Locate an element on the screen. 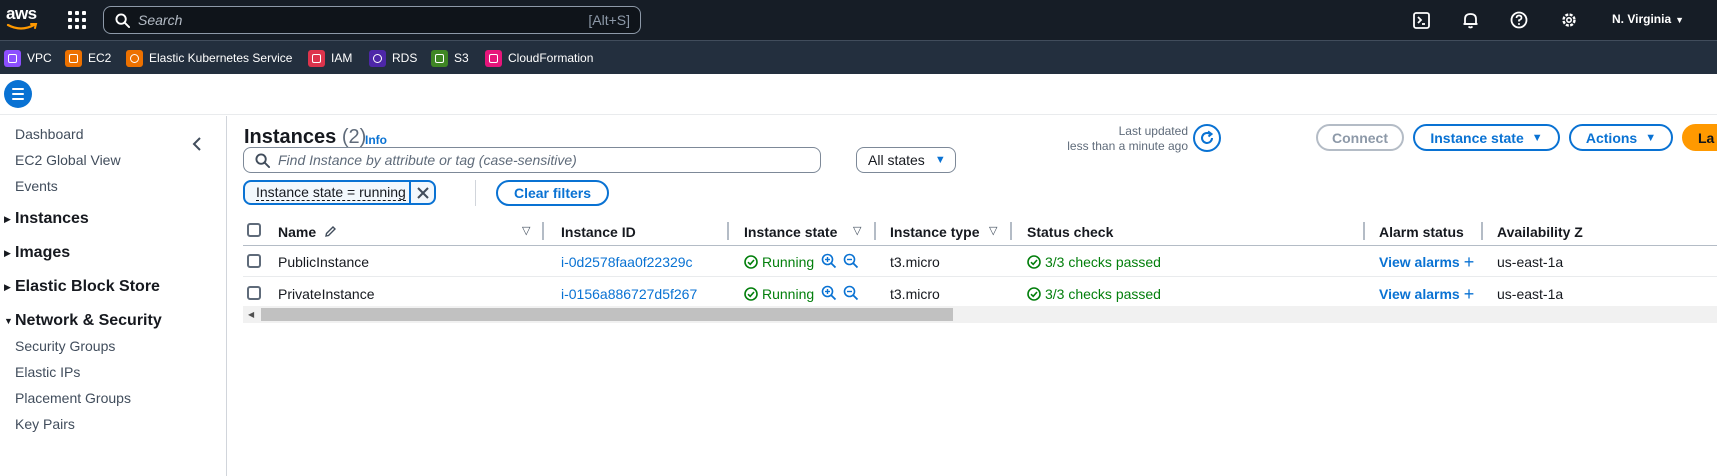  favorite-vpc: VPC is located at coordinates (28, 58).